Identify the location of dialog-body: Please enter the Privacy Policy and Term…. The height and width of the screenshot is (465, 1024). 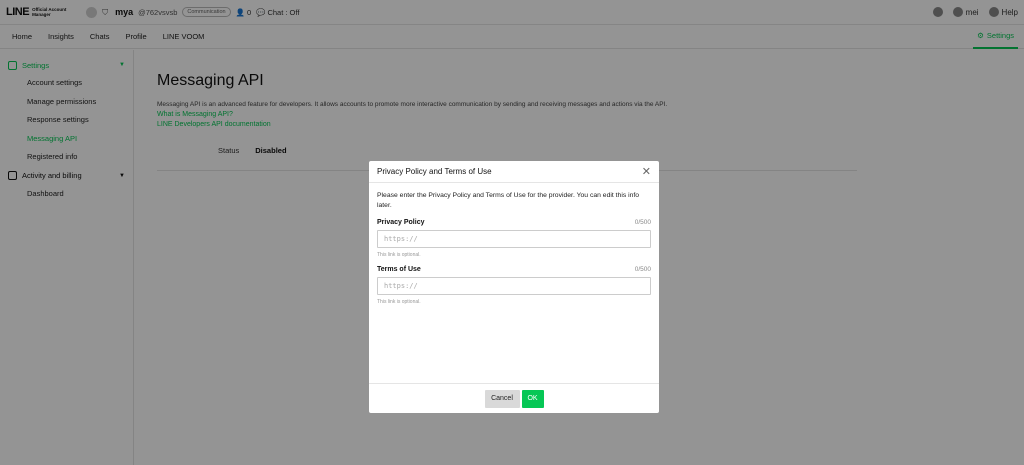
(514, 244).